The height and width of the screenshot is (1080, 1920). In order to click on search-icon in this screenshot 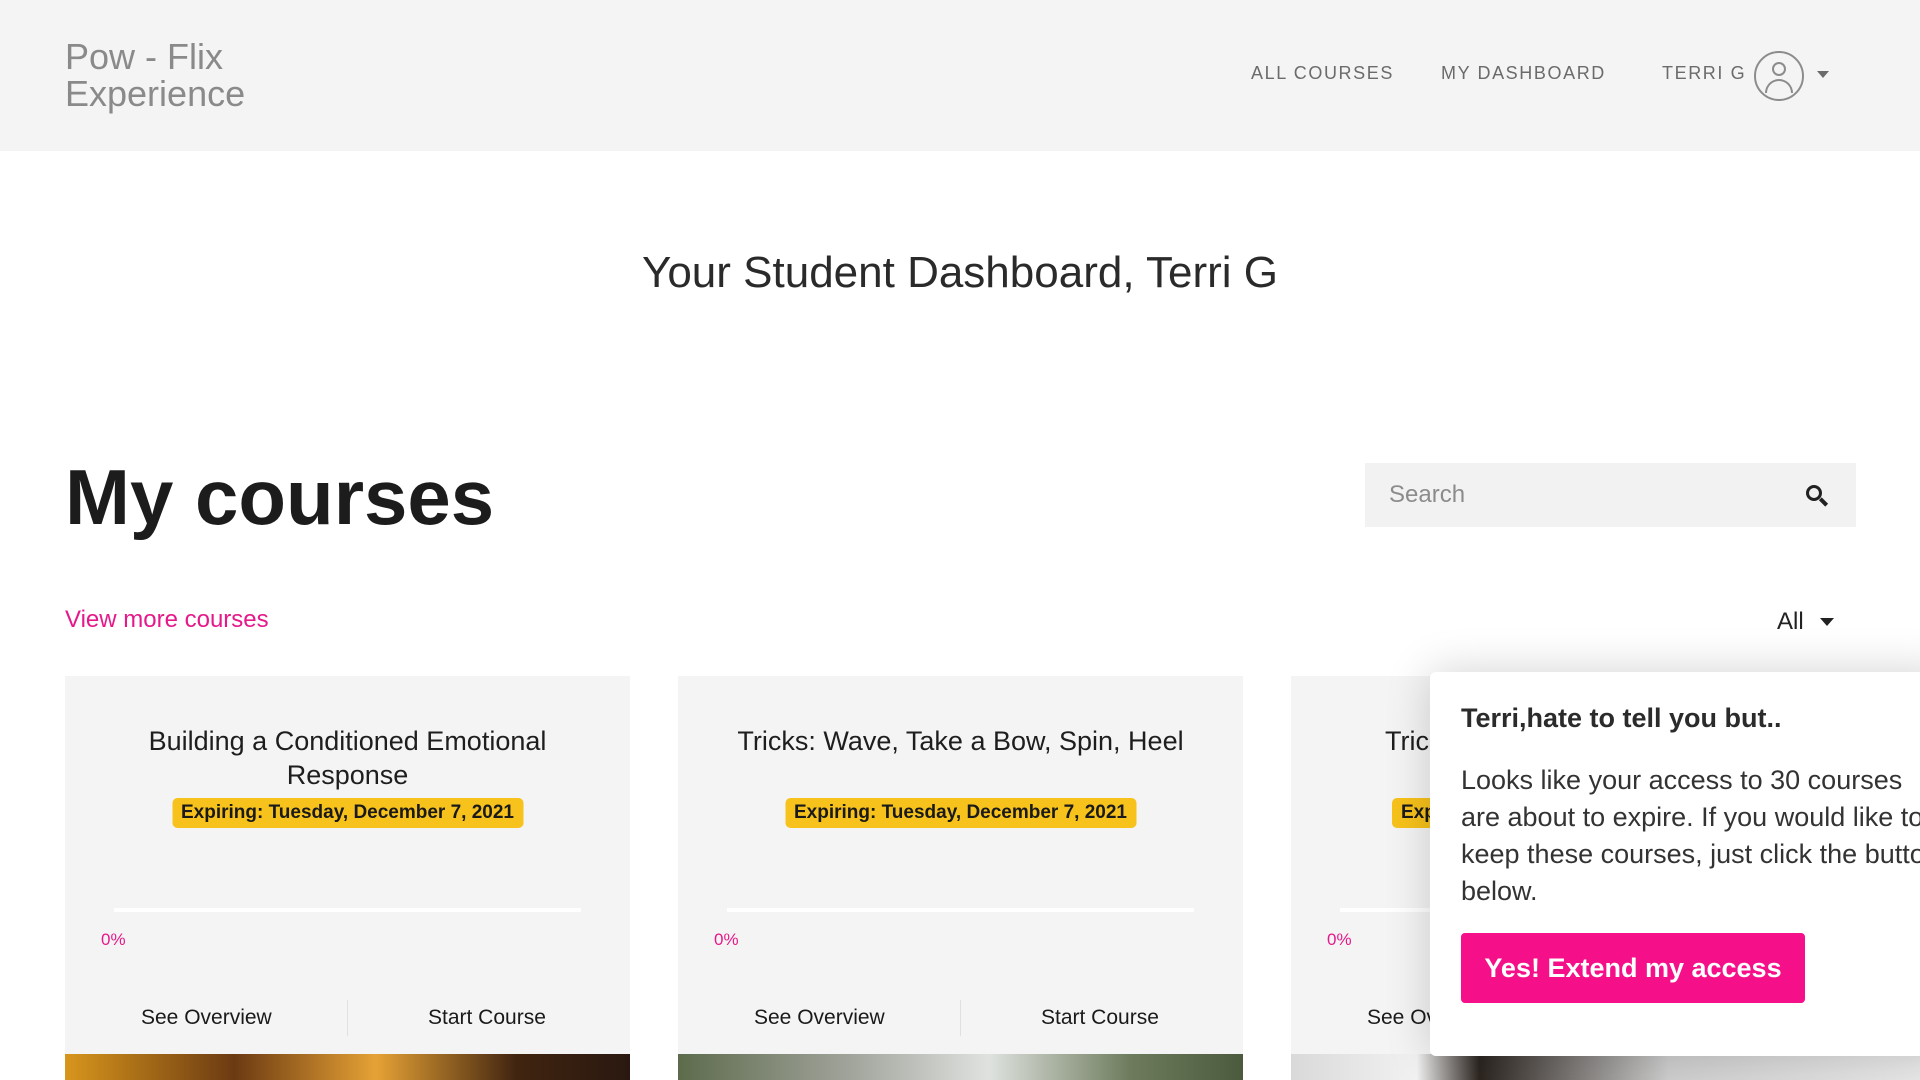, I will do `click(1817, 496)`.